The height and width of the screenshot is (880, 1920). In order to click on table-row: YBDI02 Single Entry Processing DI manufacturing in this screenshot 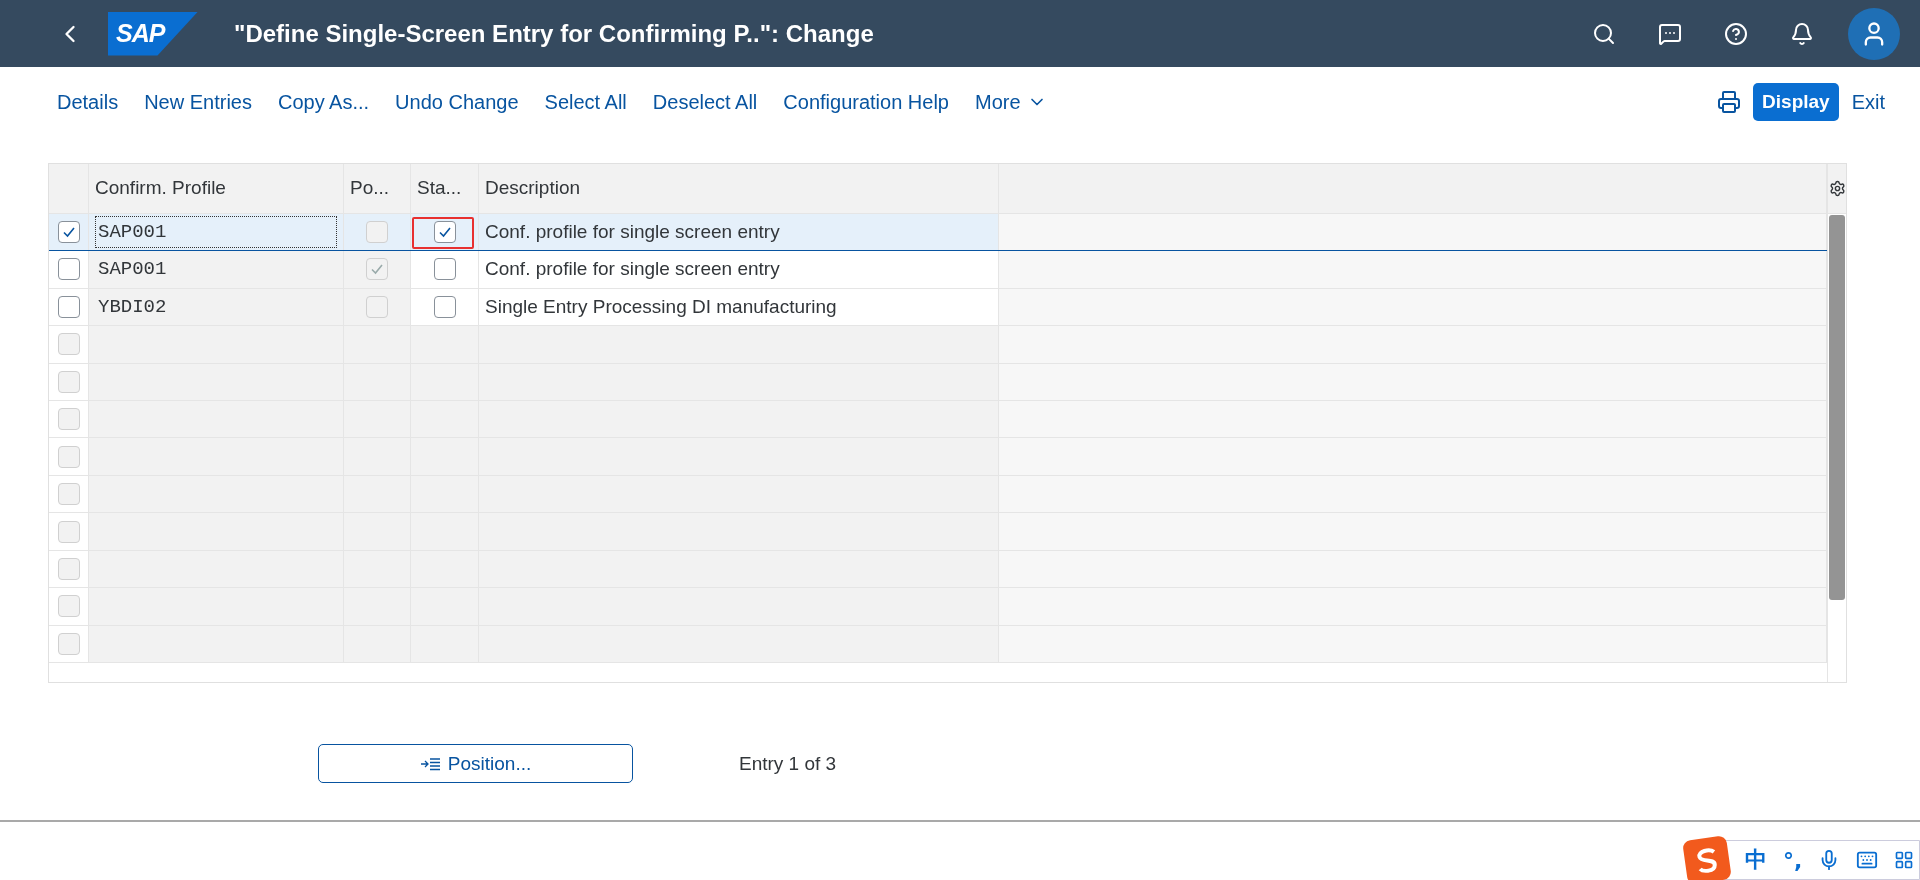, I will do `click(938, 307)`.